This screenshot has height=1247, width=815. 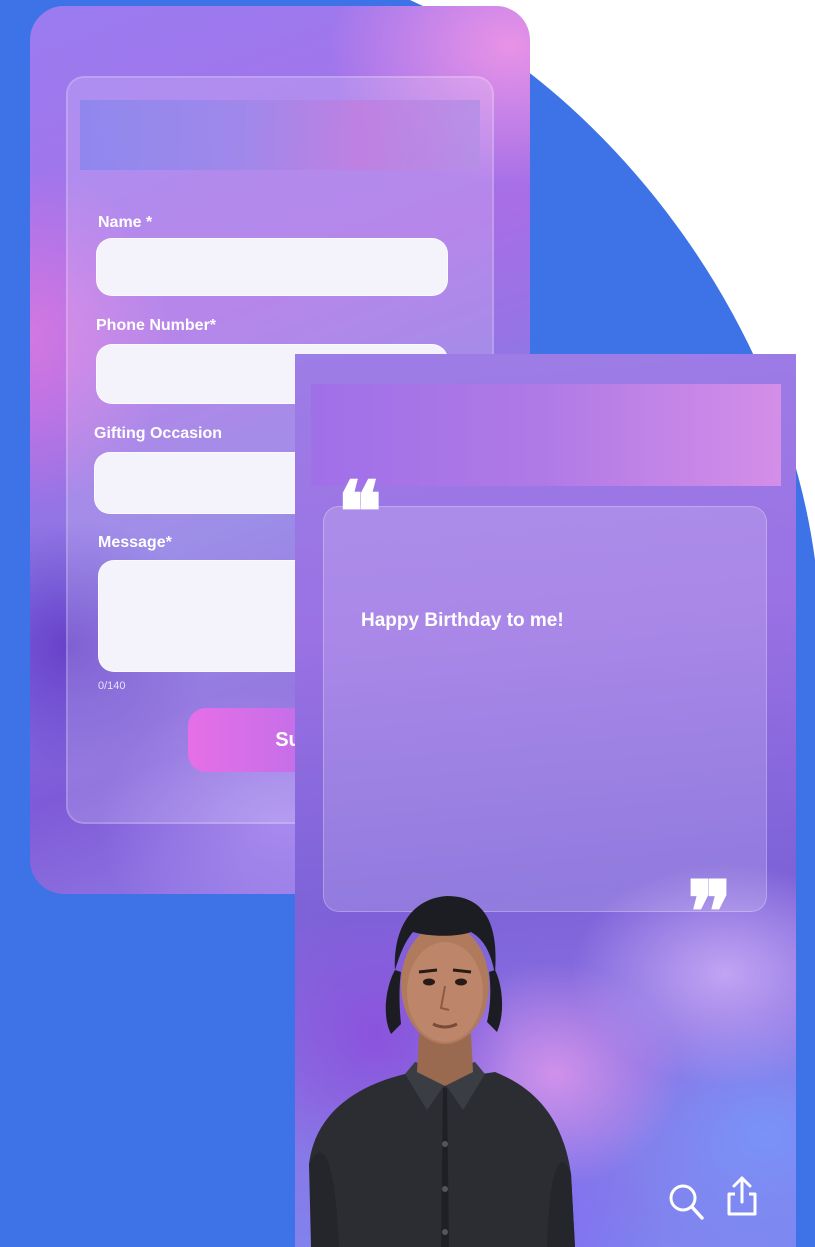 I want to click on search-icon, so click(x=686, y=1201).